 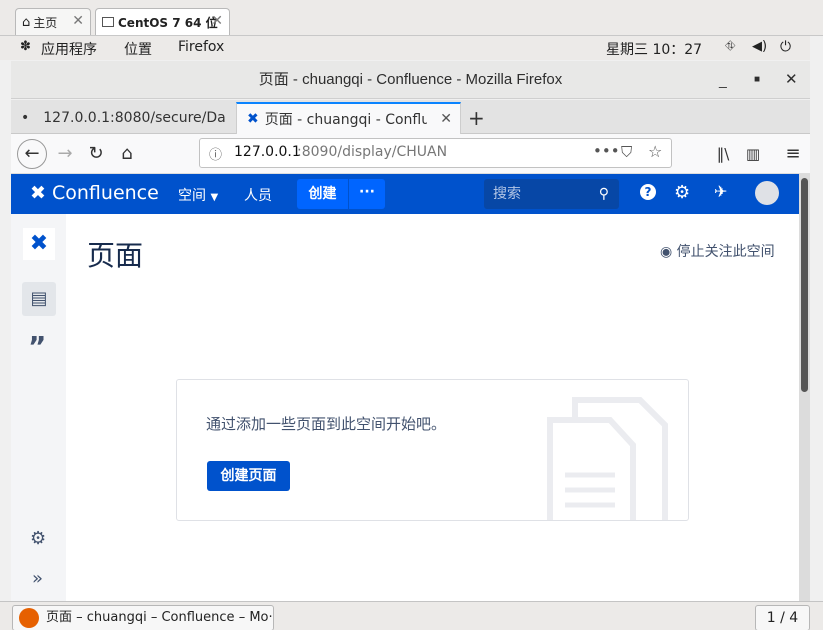 What do you see at coordinates (38, 538) in the screenshot?
I see `space-settings-icon: ⚙` at bounding box center [38, 538].